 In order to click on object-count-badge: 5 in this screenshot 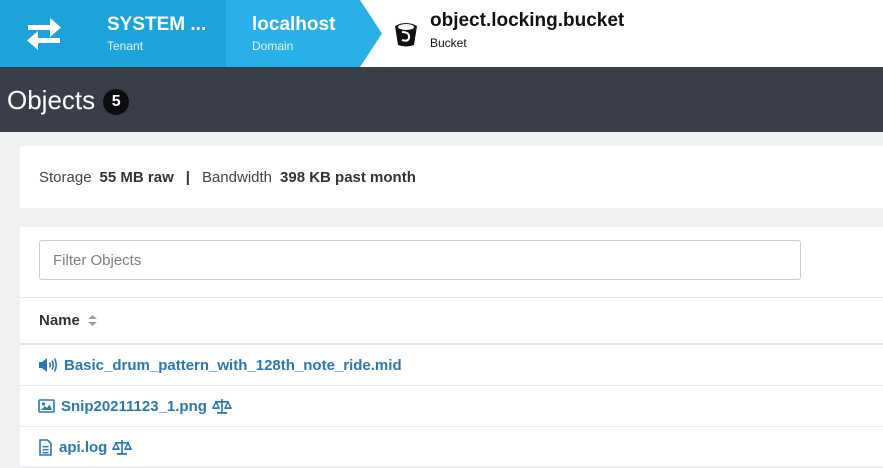, I will do `click(116, 101)`.